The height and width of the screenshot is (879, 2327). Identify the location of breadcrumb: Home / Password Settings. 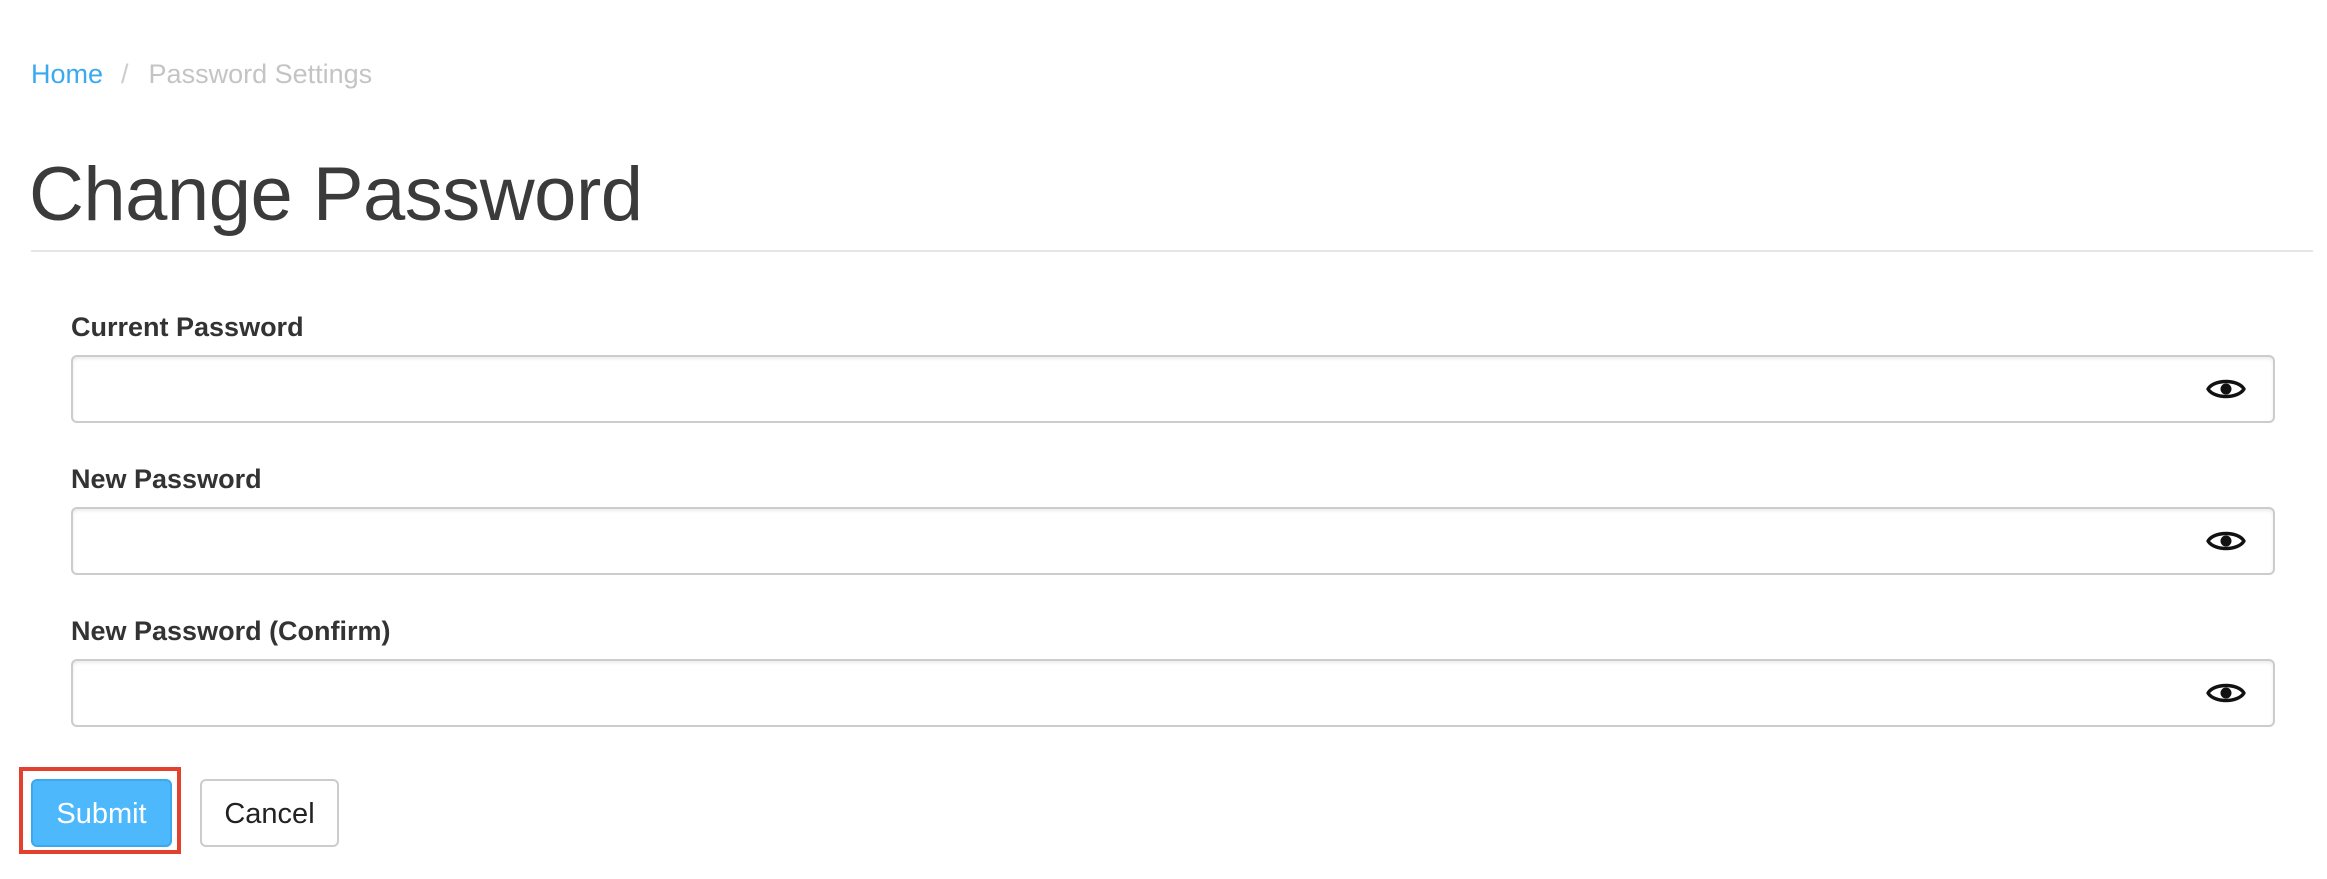
(201, 74).